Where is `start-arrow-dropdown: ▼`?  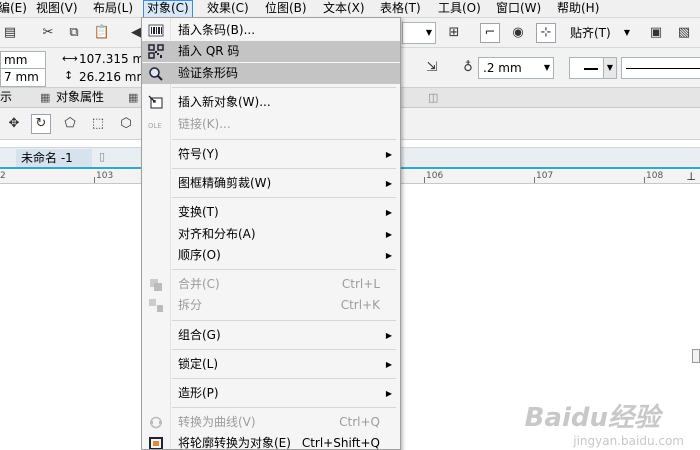
start-arrow-dropdown: ▼ is located at coordinates (593, 68).